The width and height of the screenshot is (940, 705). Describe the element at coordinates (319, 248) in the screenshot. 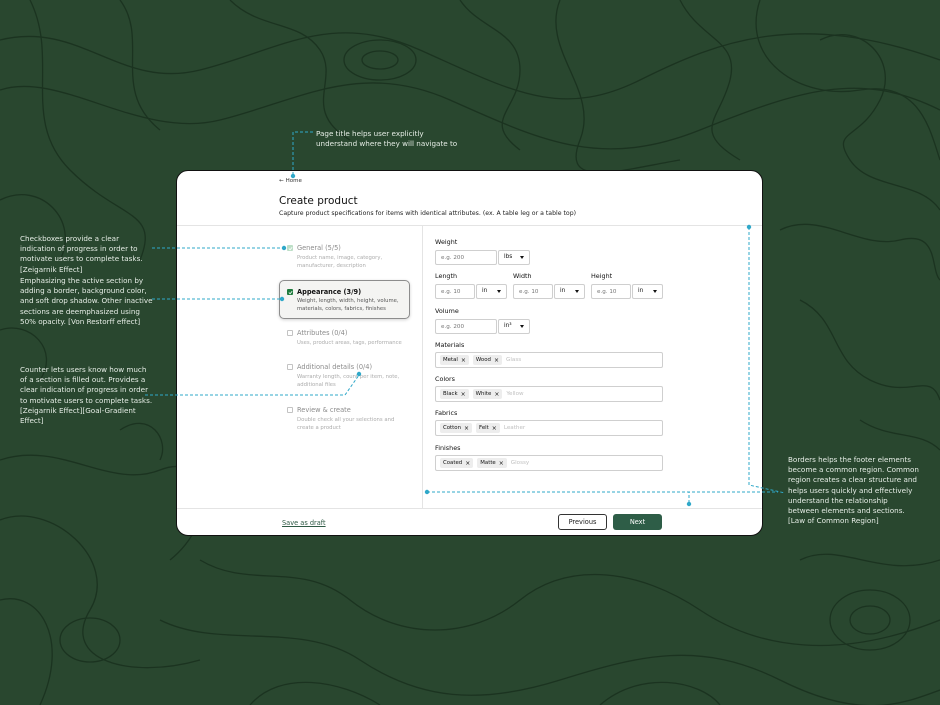

I see `step-title: General (5/5)` at that location.